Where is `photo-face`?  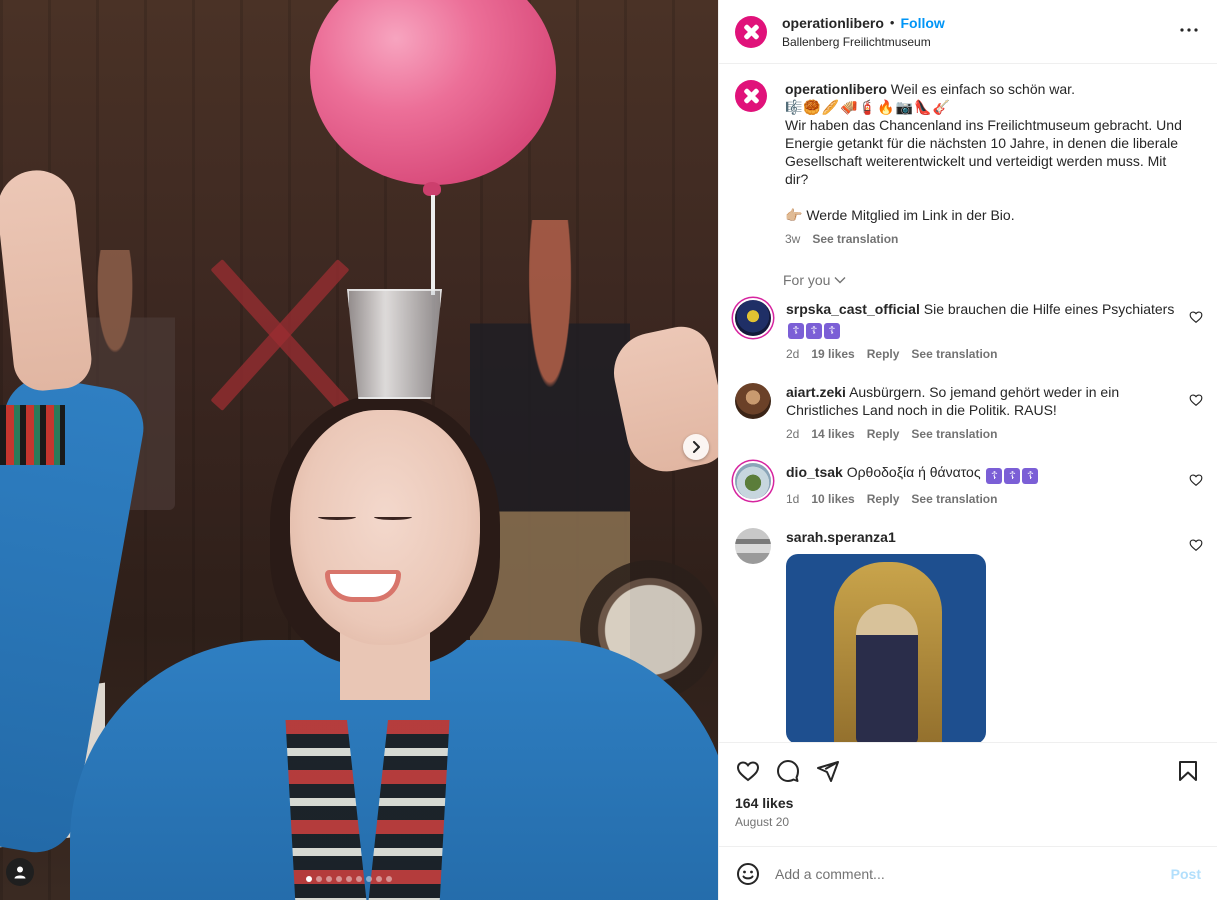
photo-face is located at coordinates (385, 527).